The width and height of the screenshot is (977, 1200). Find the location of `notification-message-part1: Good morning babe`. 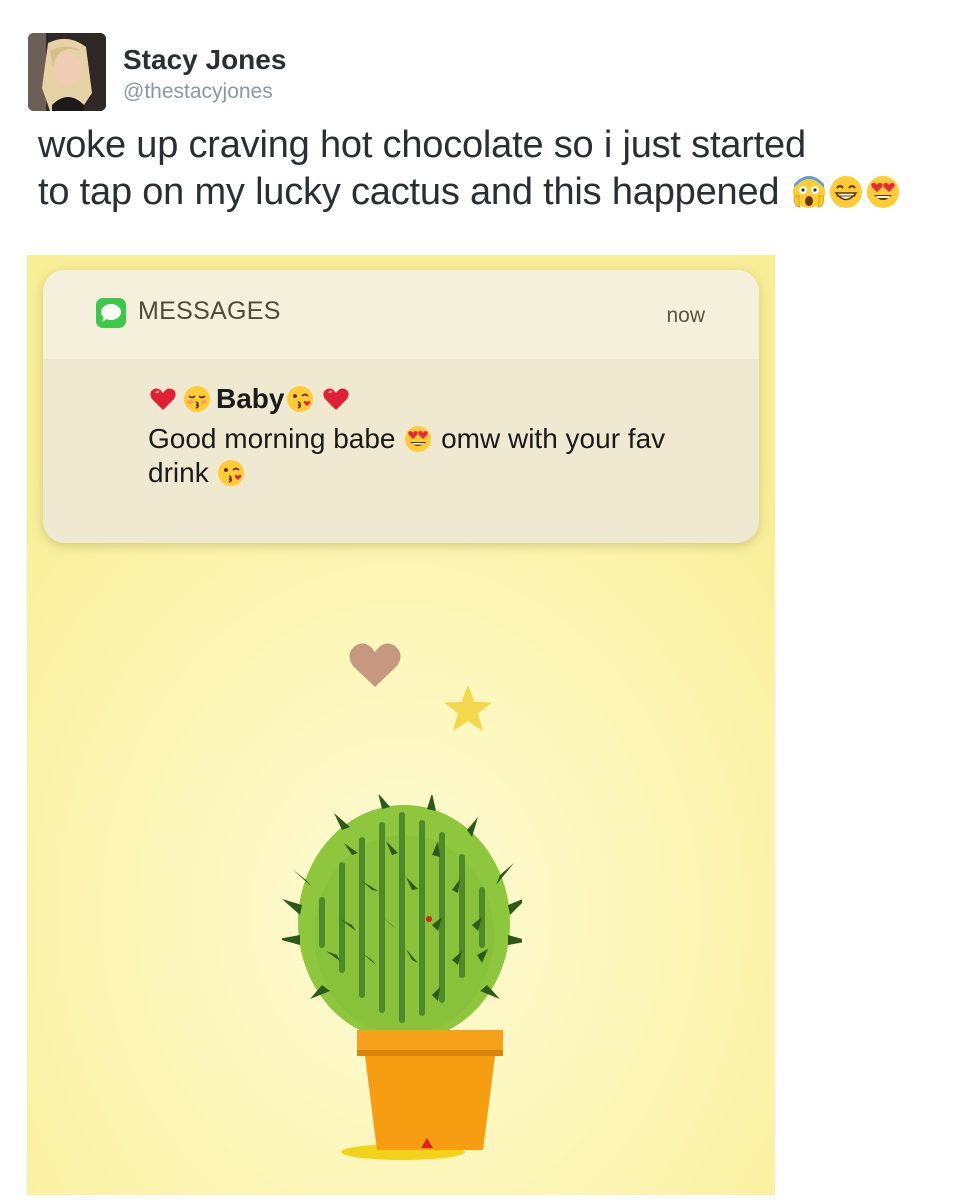

notification-message-part1: Good morning babe is located at coordinates (272, 438).